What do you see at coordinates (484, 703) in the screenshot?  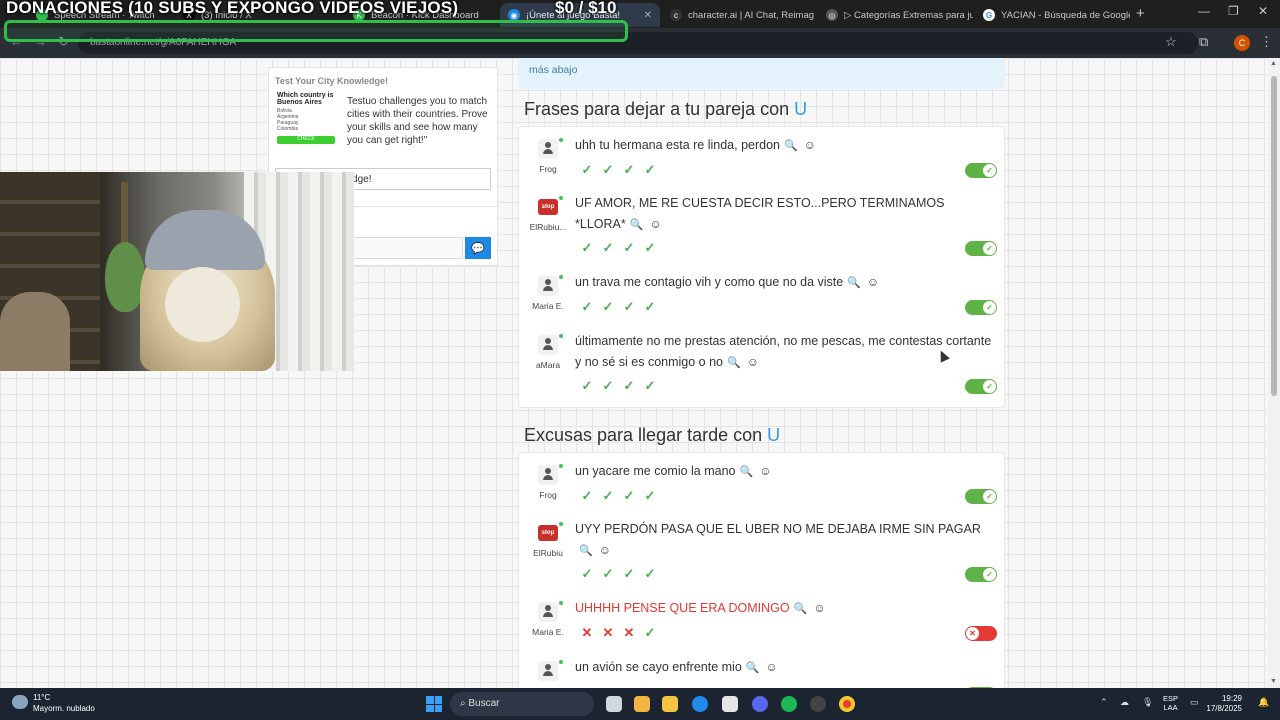 I see `taskbar-search-label: Buscar` at bounding box center [484, 703].